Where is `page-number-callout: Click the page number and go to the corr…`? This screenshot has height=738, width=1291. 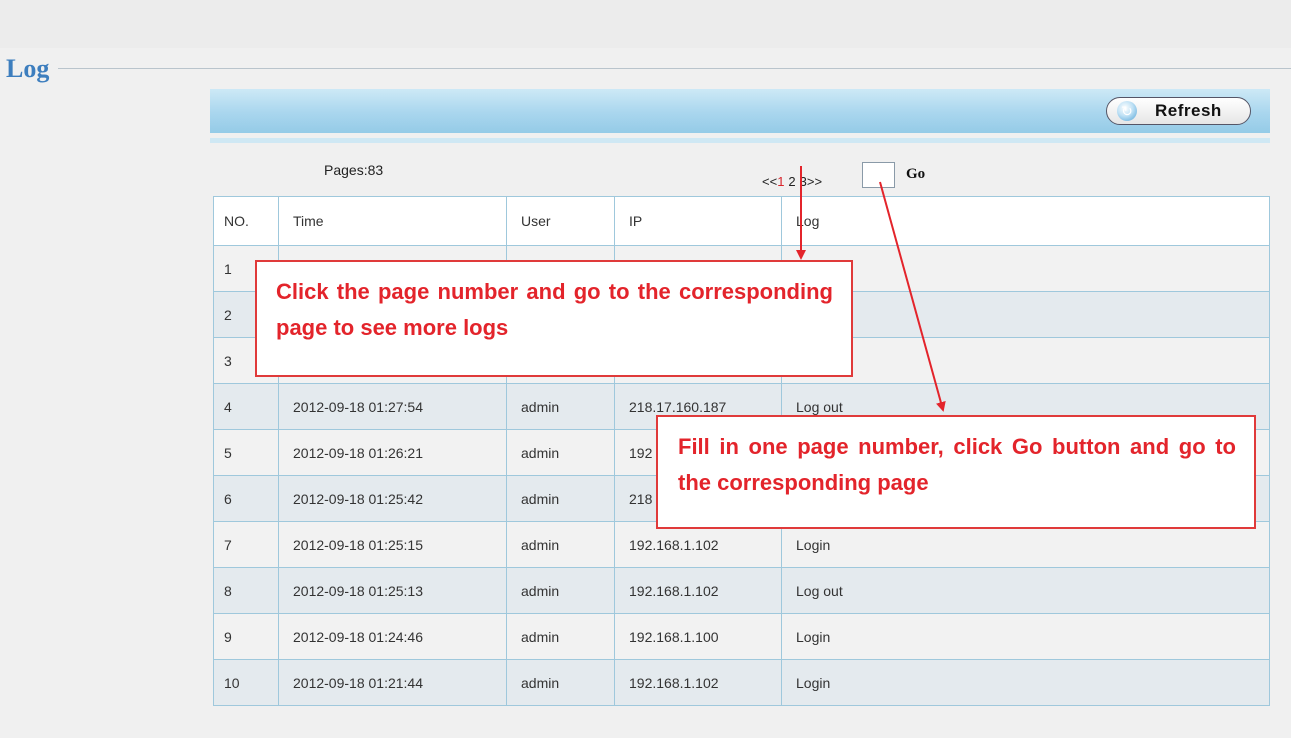 page-number-callout: Click the page number and go to the corr… is located at coordinates (554, 318).